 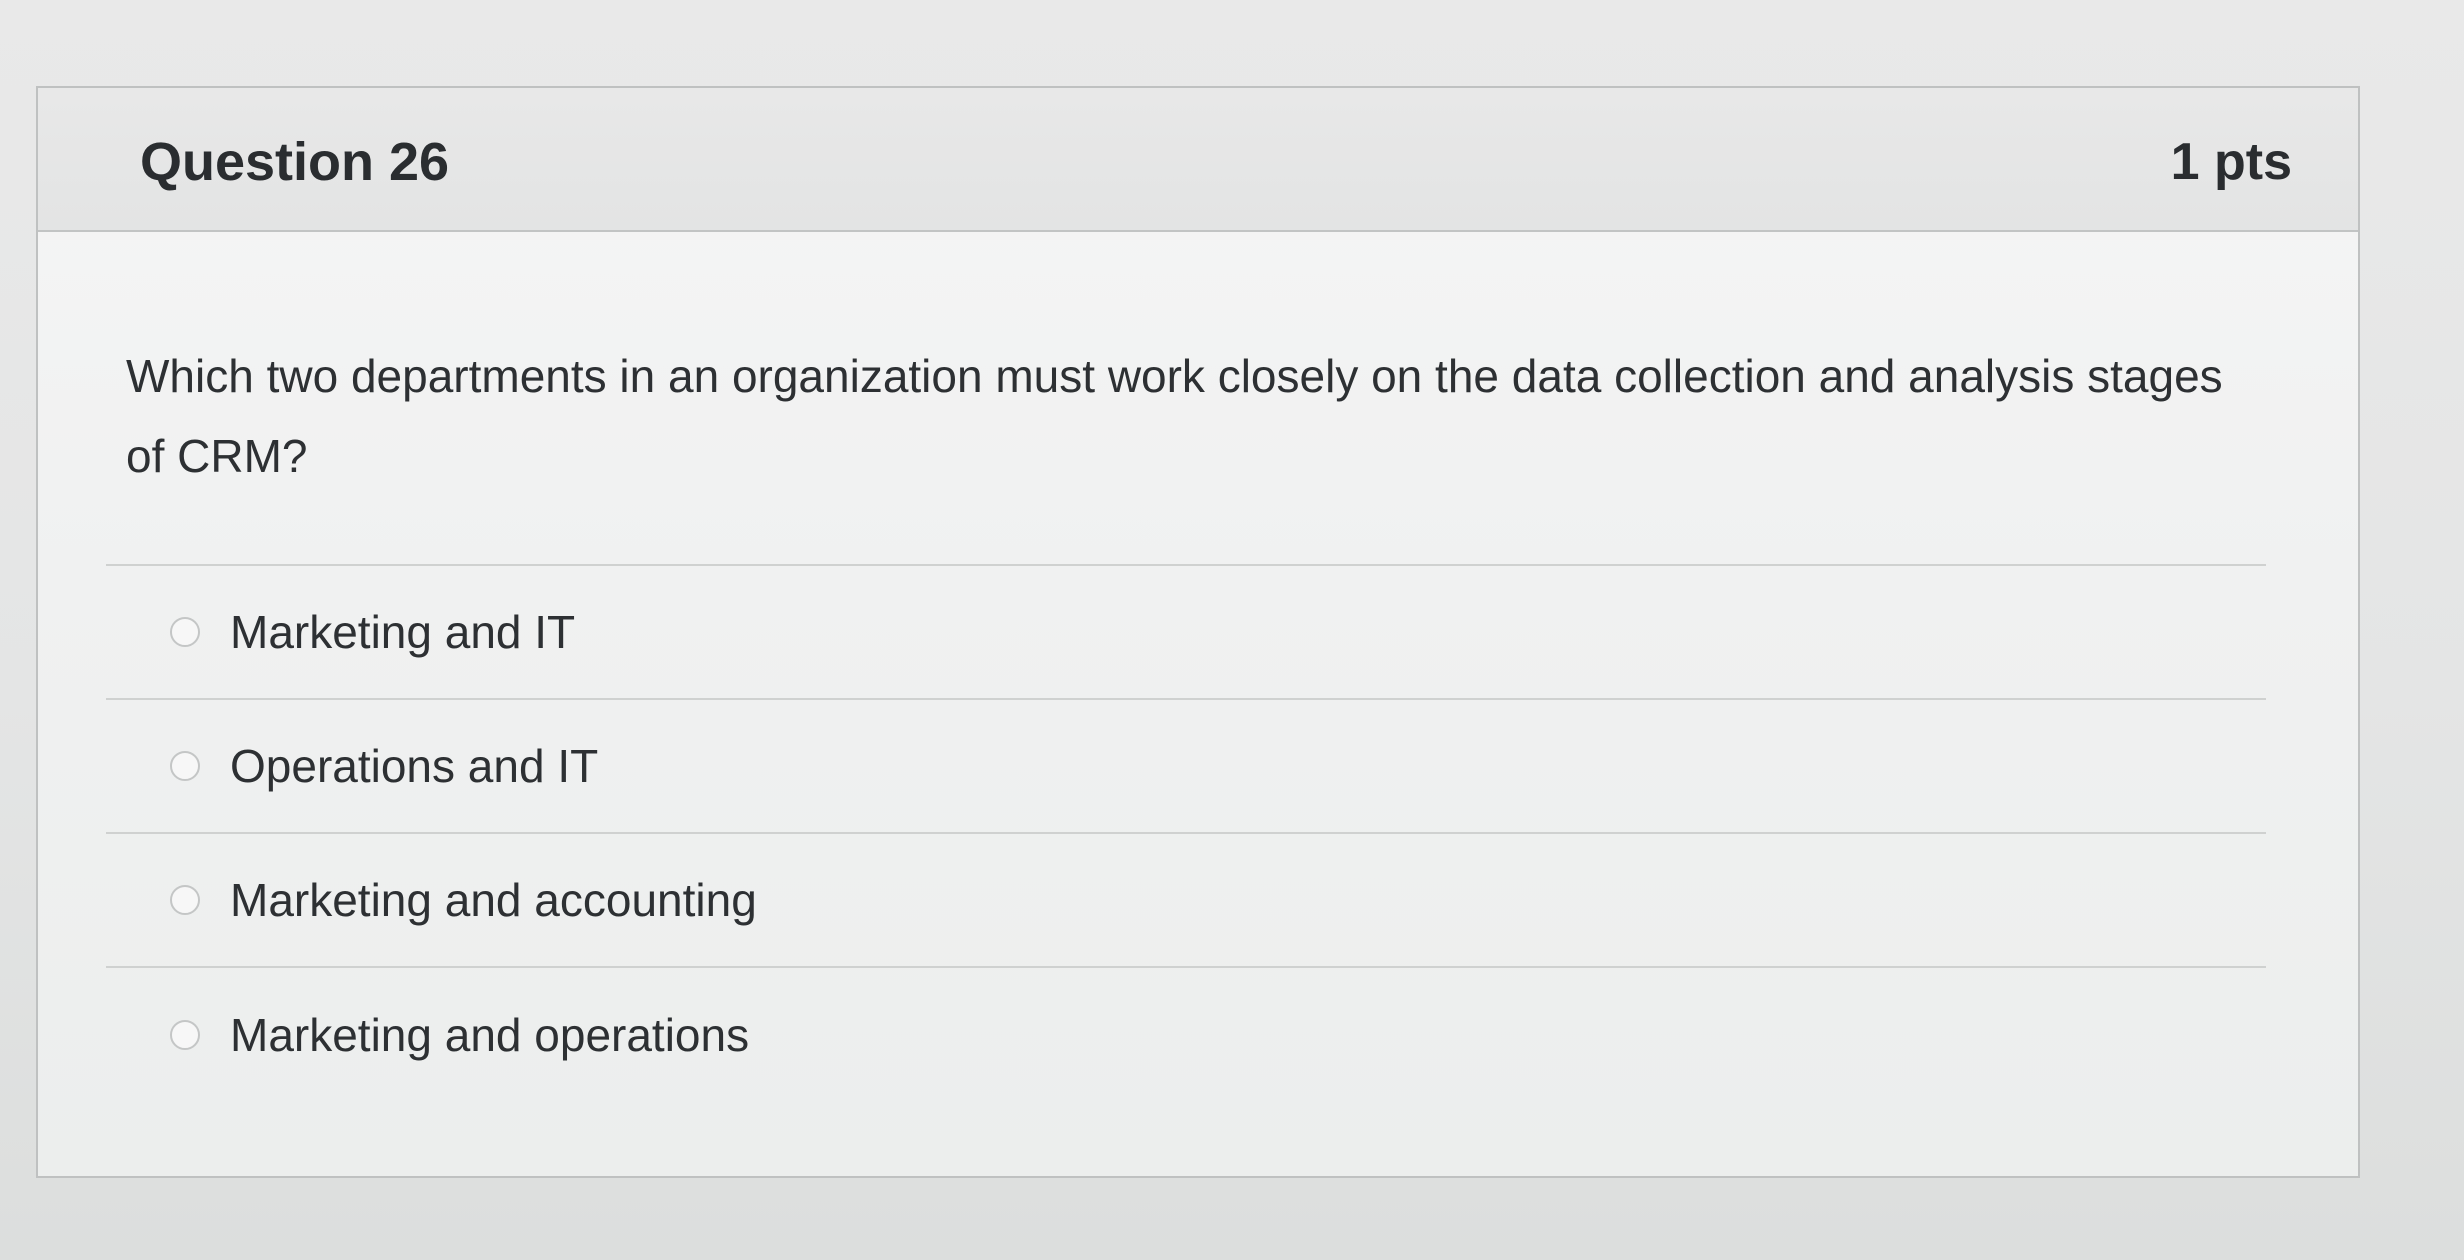 What do you see at coordinates (1186, 901) in the screenshot?
I see `answer-option-marketing-accounting: Marketing and accounting` at bounding box center [1186, 901].